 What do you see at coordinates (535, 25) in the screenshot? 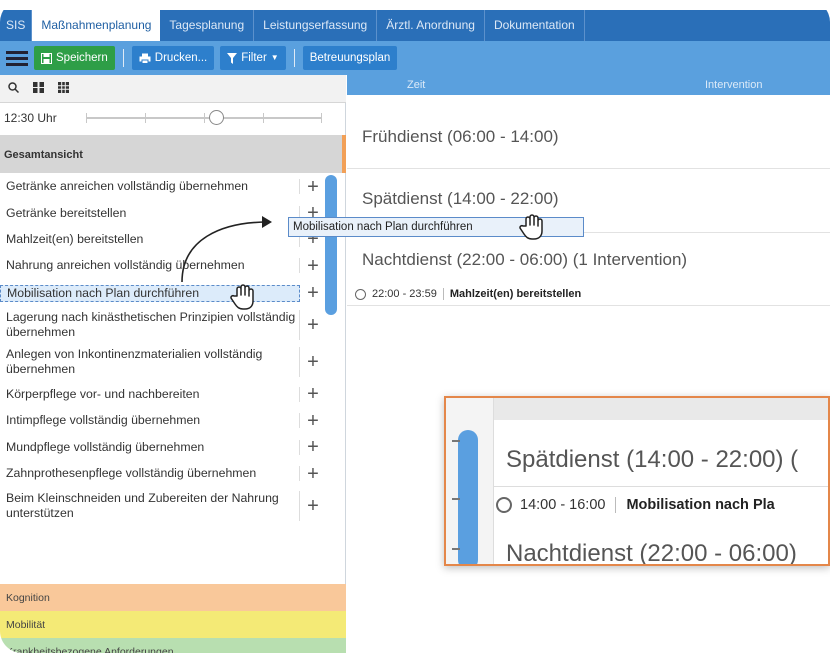
I see `tab-dokumentation: Dokumentation` at bounding box center [535, 25].